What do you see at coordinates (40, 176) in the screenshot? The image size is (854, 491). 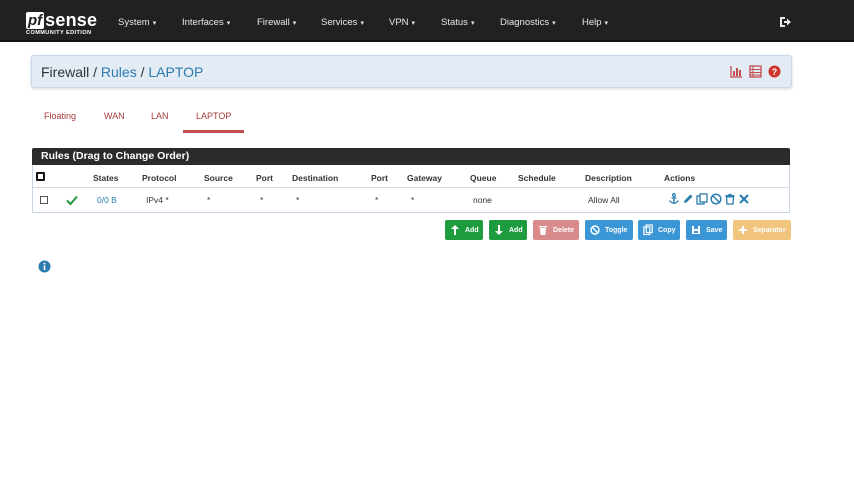 I see `select-all-checkbox` at bounding box center [40, 176].